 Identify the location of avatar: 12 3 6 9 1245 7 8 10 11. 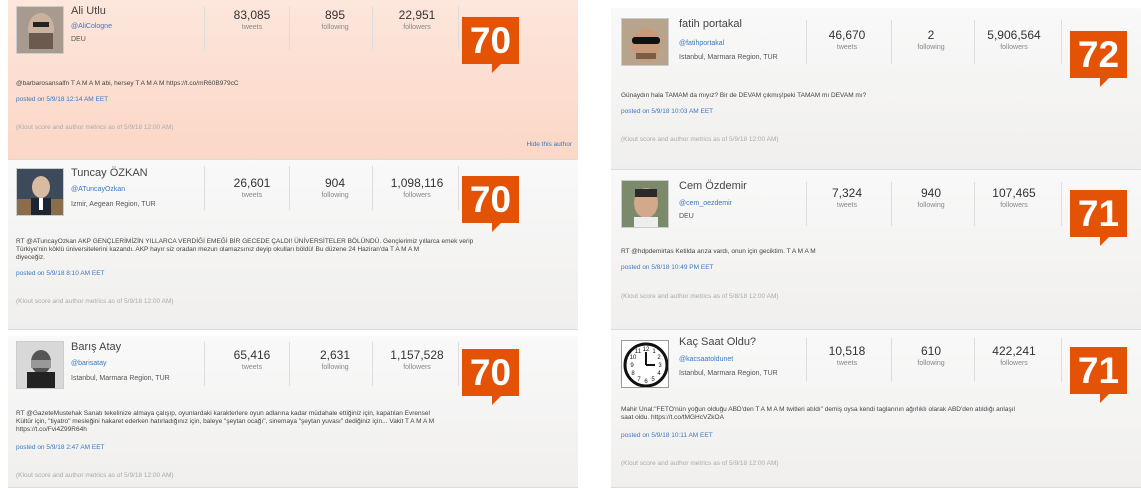
(645, 364).